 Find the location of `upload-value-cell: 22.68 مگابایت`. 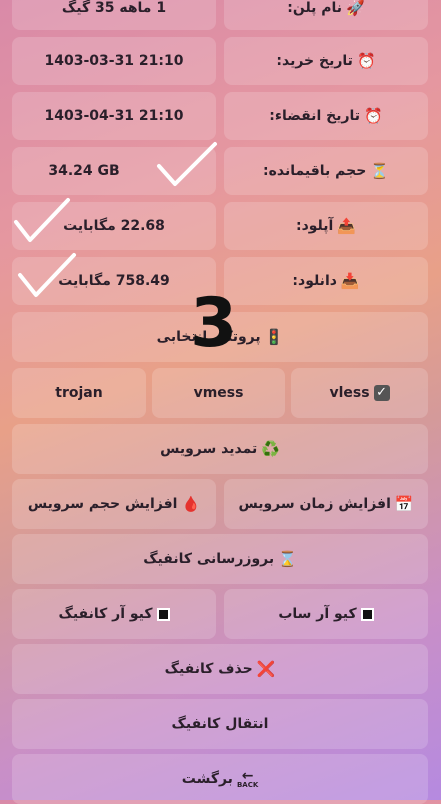

upload-value-cell: 22.68 مگابایت is located at coordinates (114, 226).